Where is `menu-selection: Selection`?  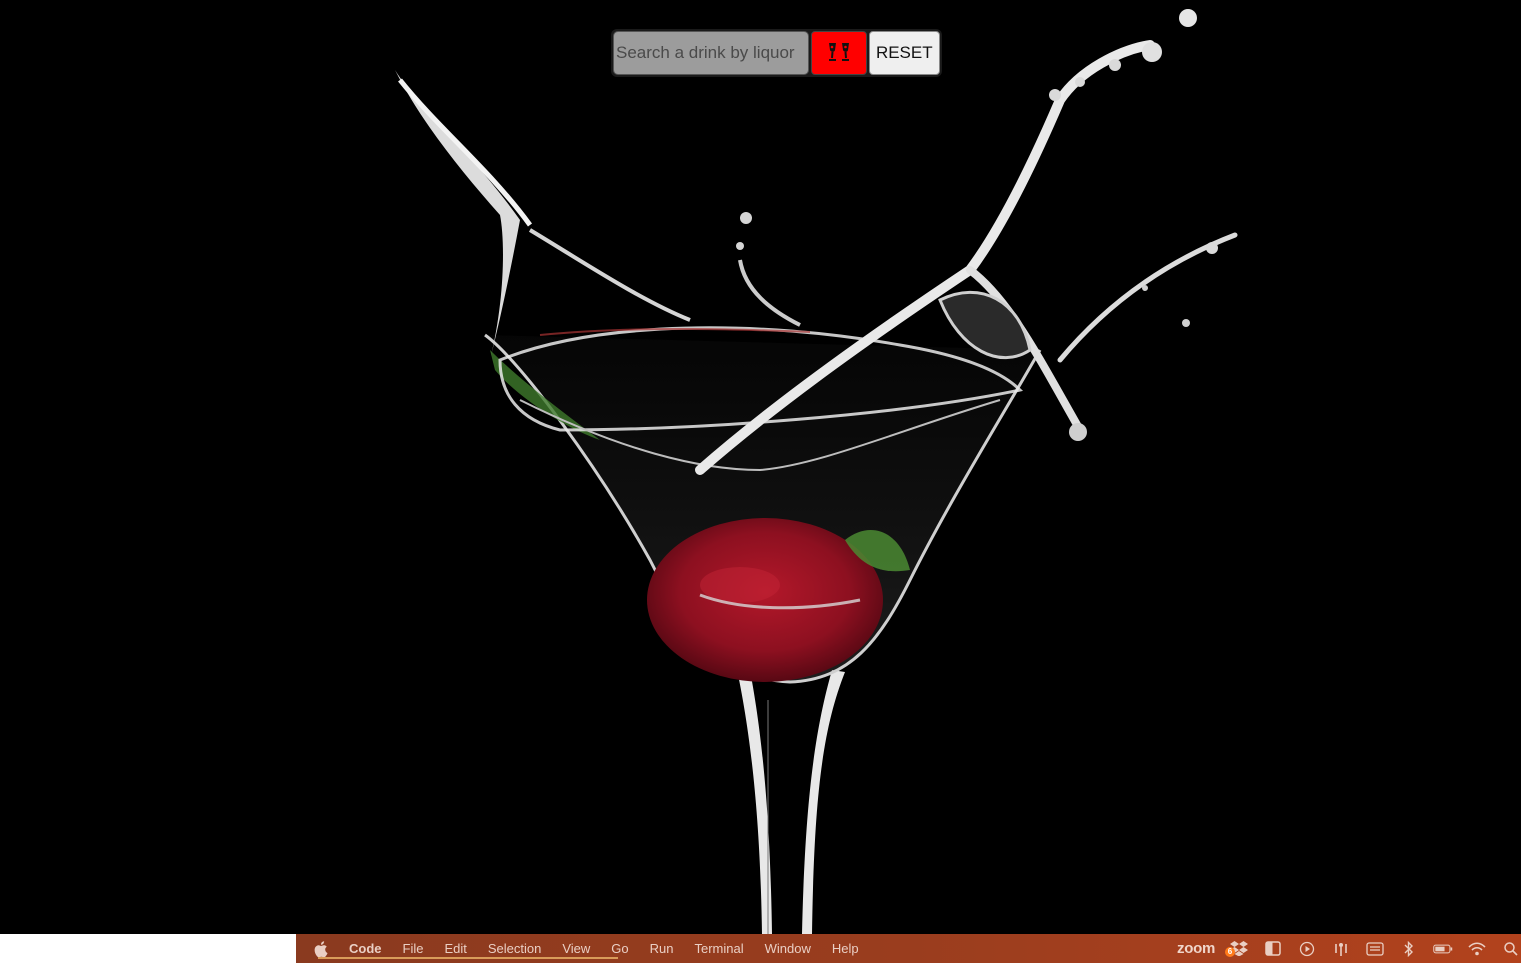
menu-selection: Selection is located at coordinates (514, 948).